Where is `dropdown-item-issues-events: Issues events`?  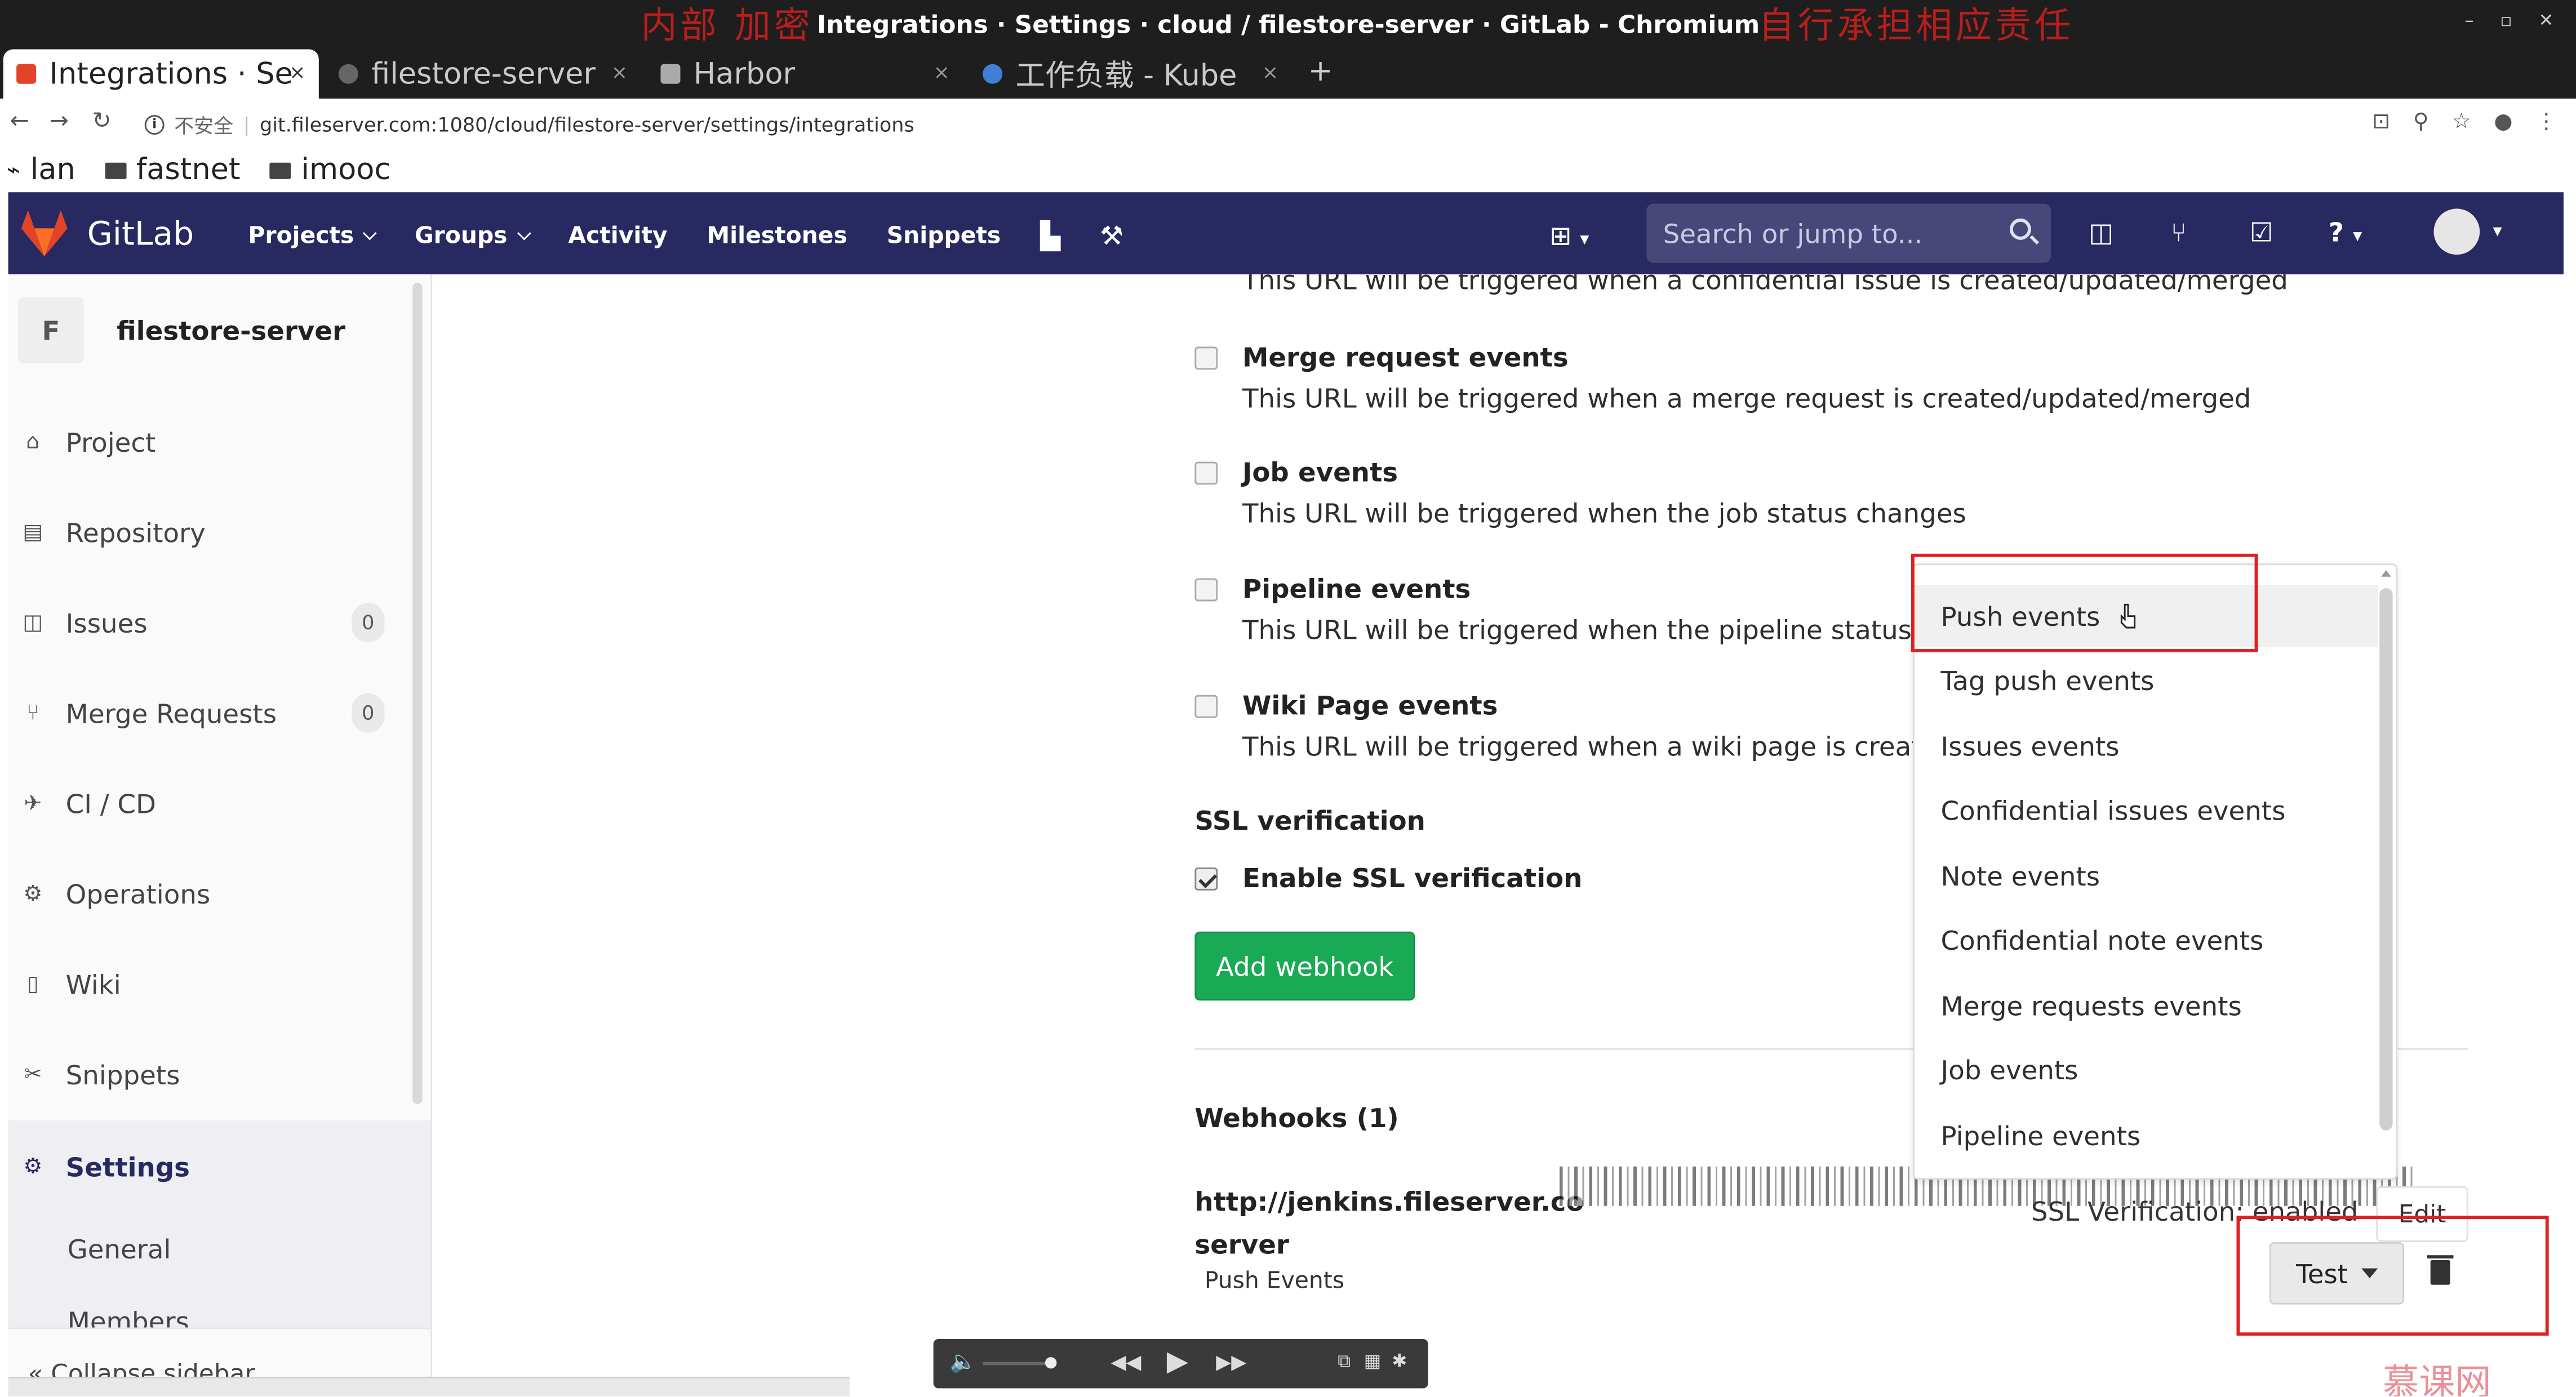 dropdown-item-issues-events: Issues events is located at coordinates (2146, 746).